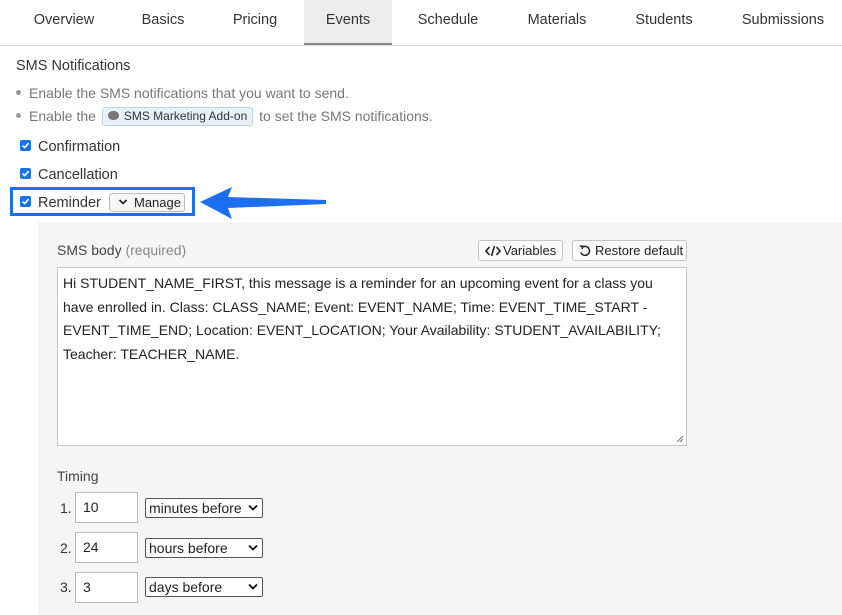  What do you see at coordinates (348, 22) in the screenshot?
I see `tab-events: Events` at bounding box center [348, 22].